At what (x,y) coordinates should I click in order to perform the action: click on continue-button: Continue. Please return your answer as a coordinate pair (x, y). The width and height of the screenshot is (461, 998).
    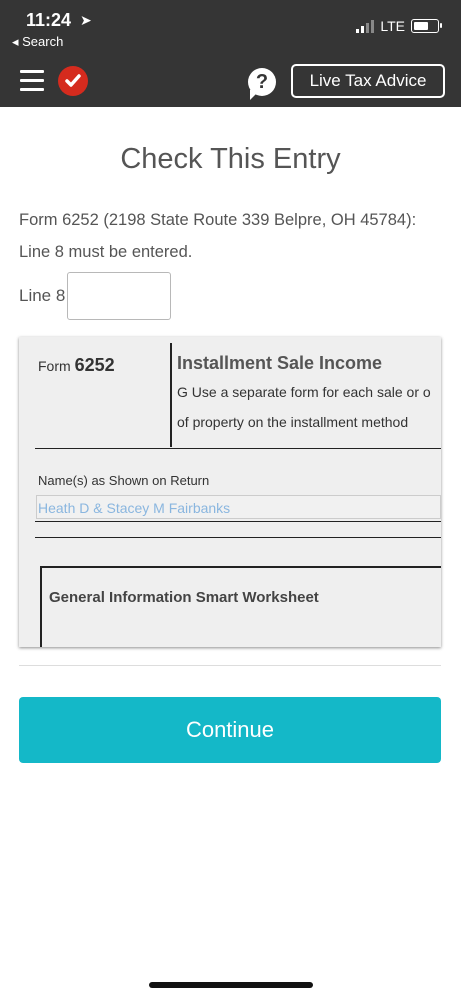
    Looking at the image, I should click on (230, 730).